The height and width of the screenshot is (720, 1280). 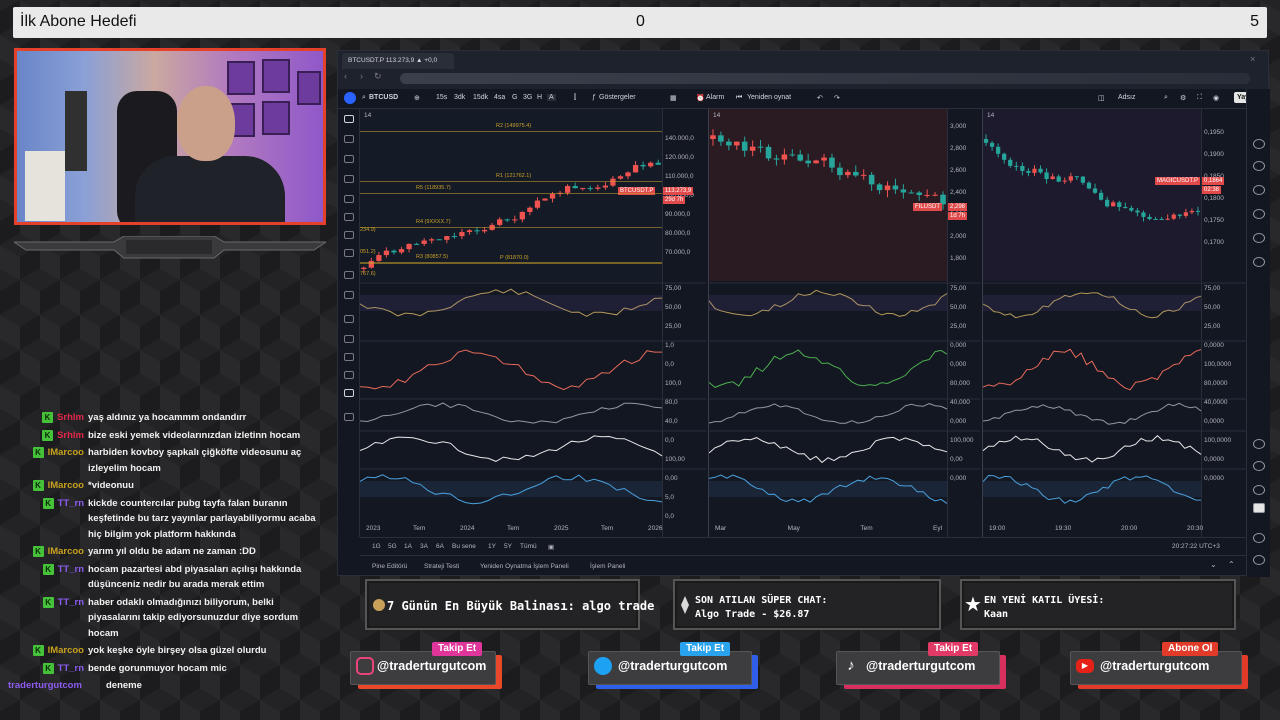 What do you see at coordinates (383, 97) in the screenshot?
I see `symbol-search: BTCUSD` at bounding box center [383, 97].